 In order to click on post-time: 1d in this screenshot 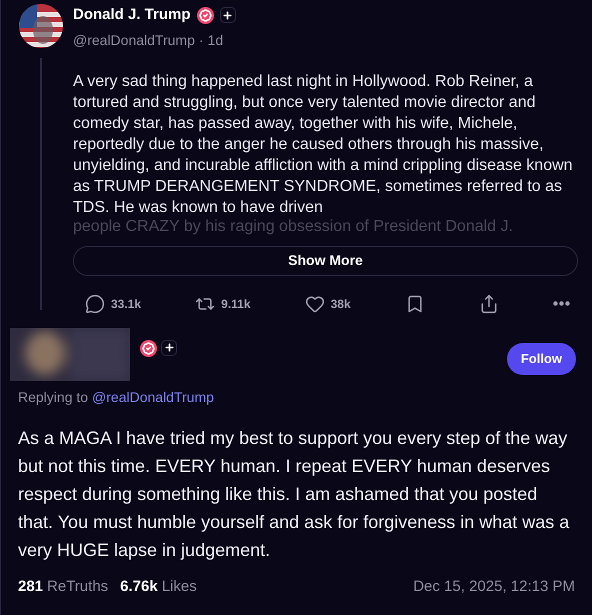, I will do `click(216, 40)`.